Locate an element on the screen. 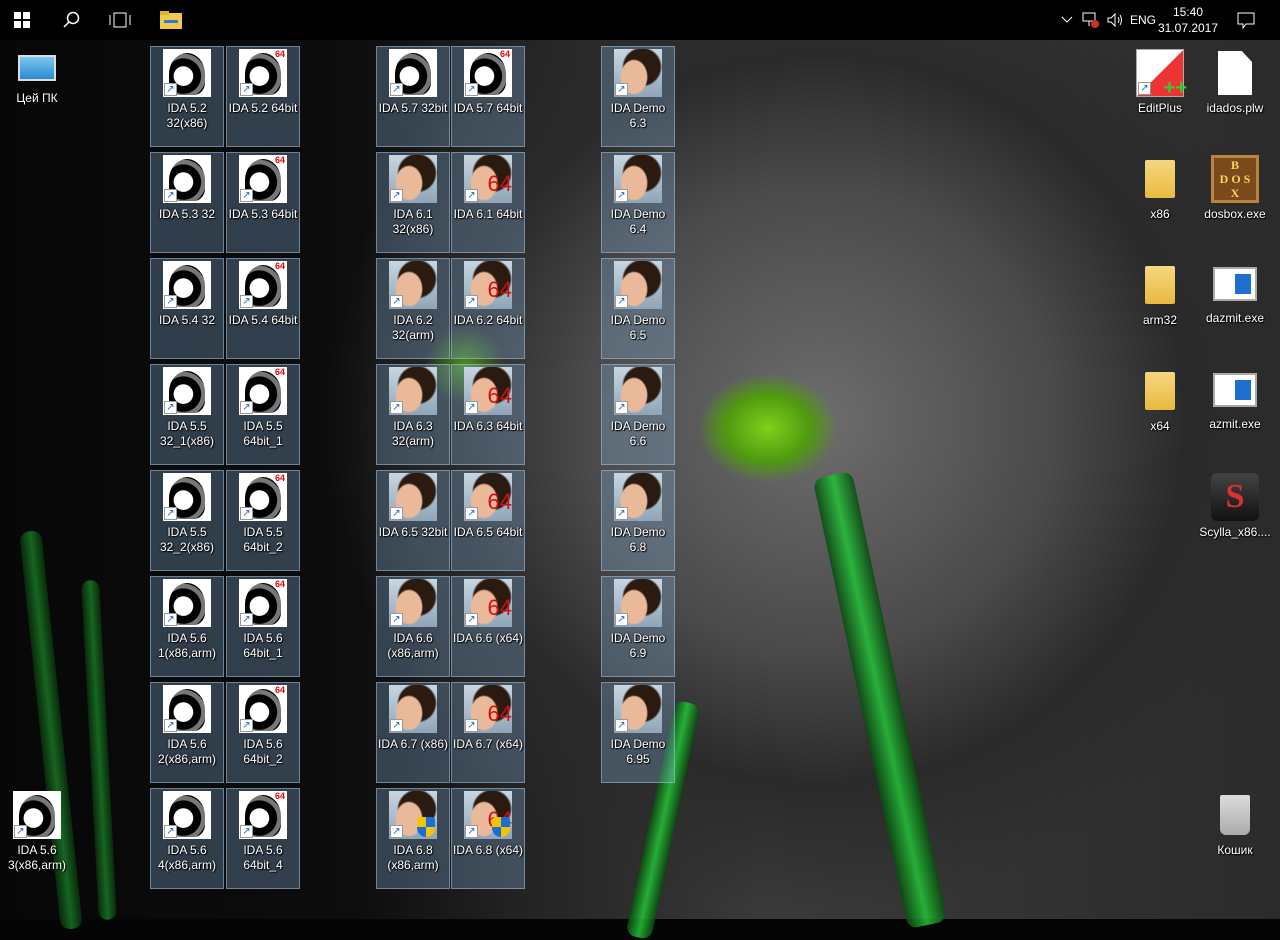 The height and width of the screenshot is (940, 1280). clock: 15:40 31.07.2017 is located at coordinates (1188, 20).